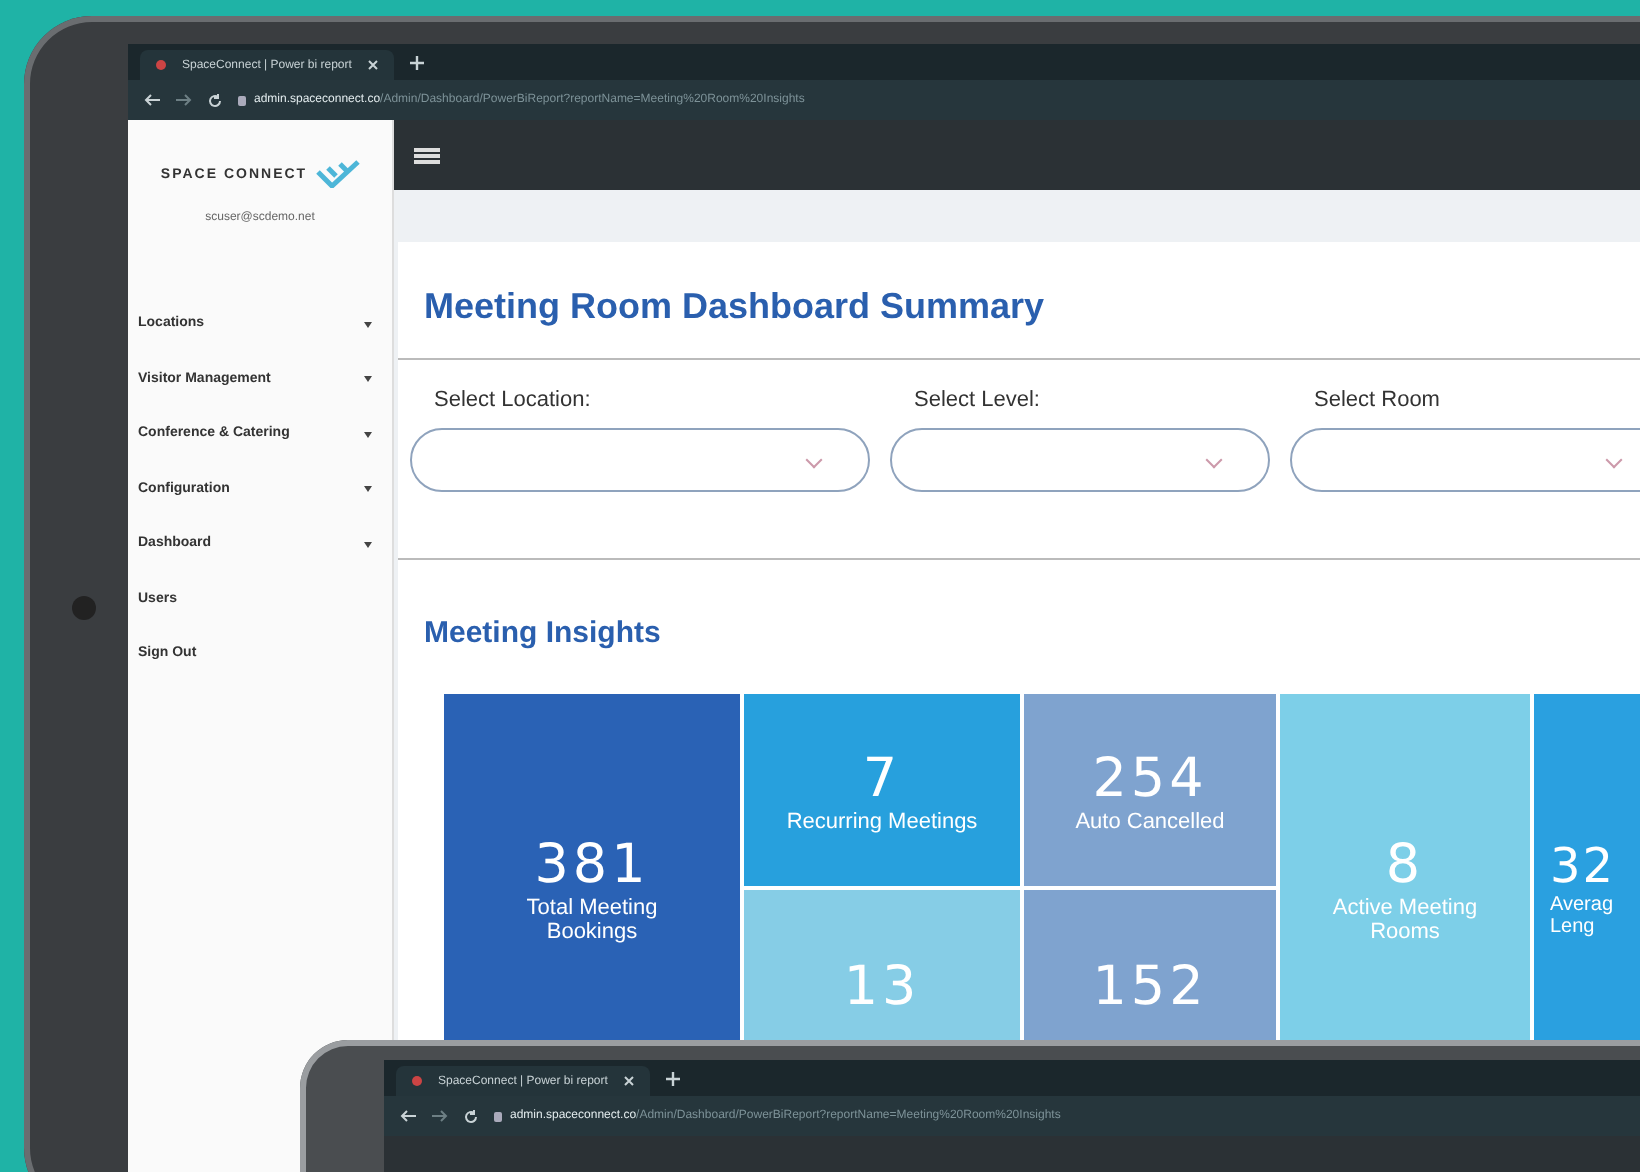 This screenshot has width=1640, height=1172. I want to click on metric-value: 13, so click(882, 986).